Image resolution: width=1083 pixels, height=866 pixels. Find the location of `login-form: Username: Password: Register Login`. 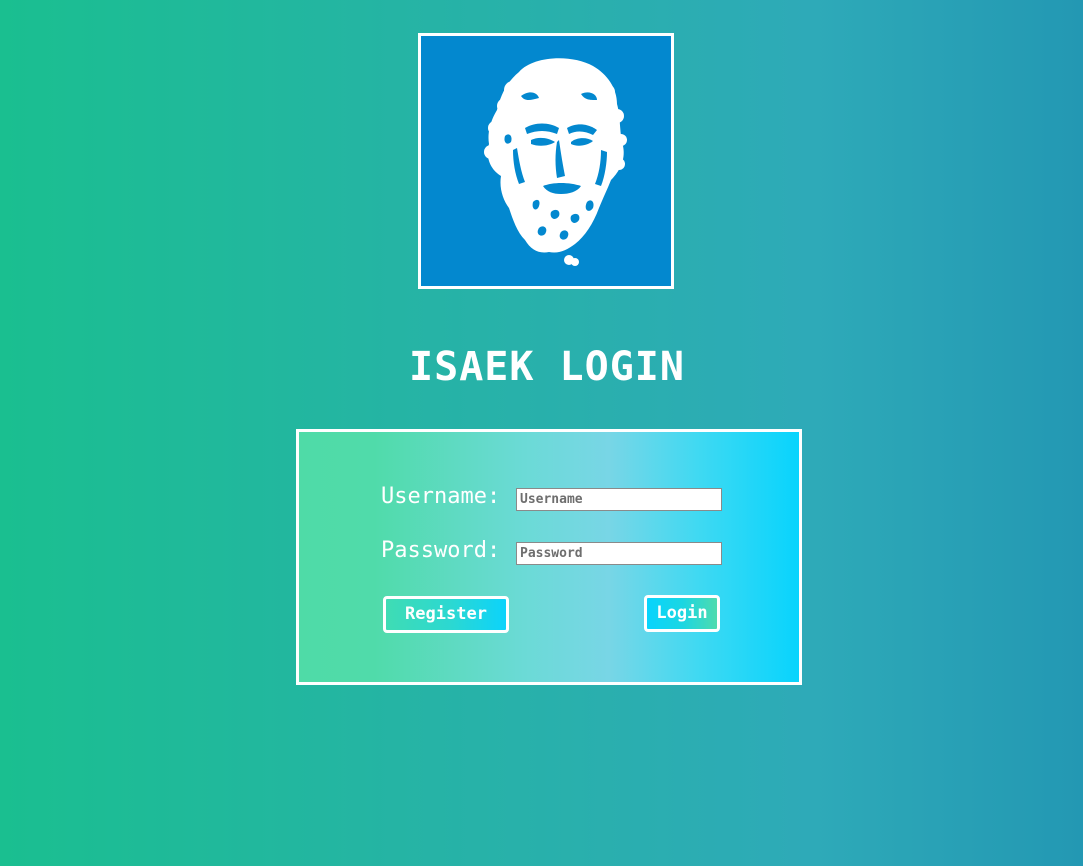

login-form: Username: Password: Register Login is located at coordinates (549, 557).